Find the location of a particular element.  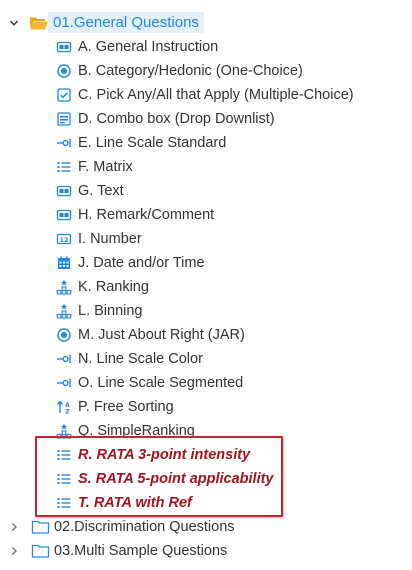

tree-item-label: P. Free Sorting is located at coordinates (126, 407).